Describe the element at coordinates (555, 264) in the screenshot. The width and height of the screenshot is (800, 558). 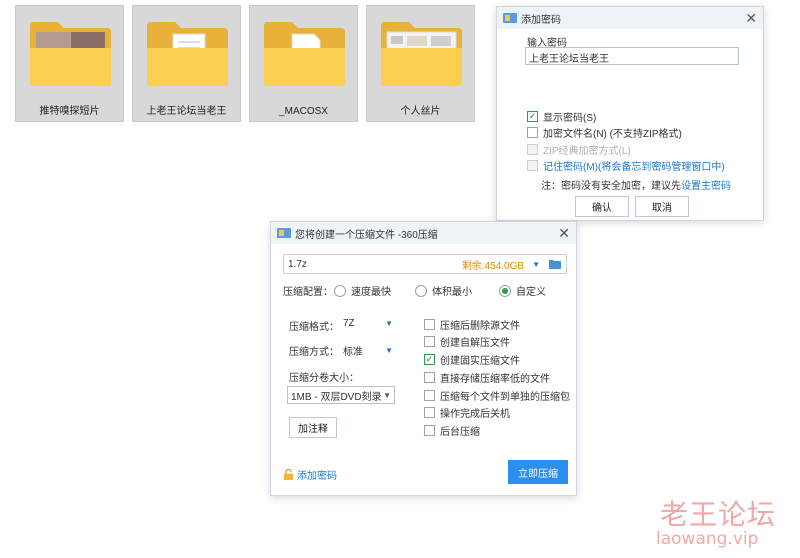
I see `browse-folder-icon` at that location.